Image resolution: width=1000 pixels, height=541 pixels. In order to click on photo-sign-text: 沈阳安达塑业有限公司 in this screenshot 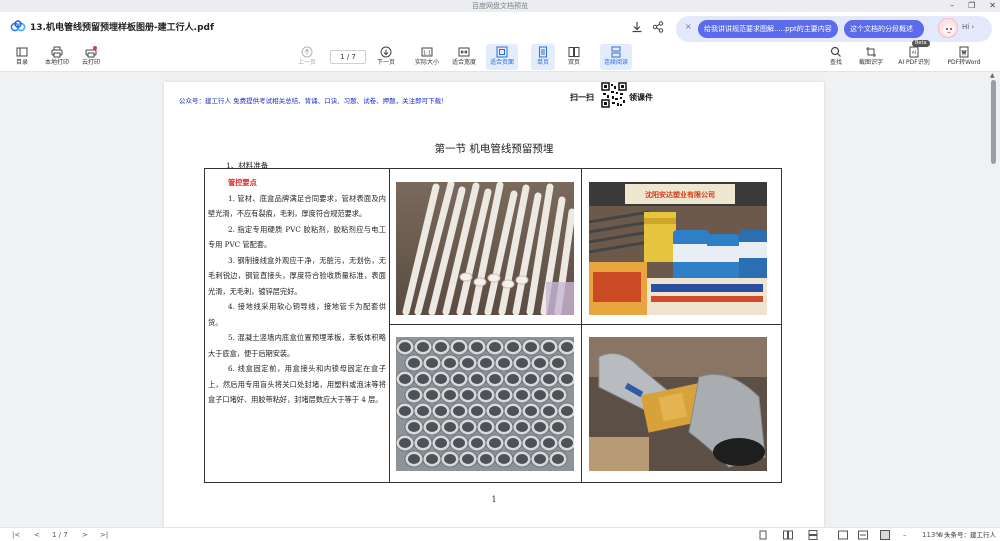, I will do `click(680, 194)`.